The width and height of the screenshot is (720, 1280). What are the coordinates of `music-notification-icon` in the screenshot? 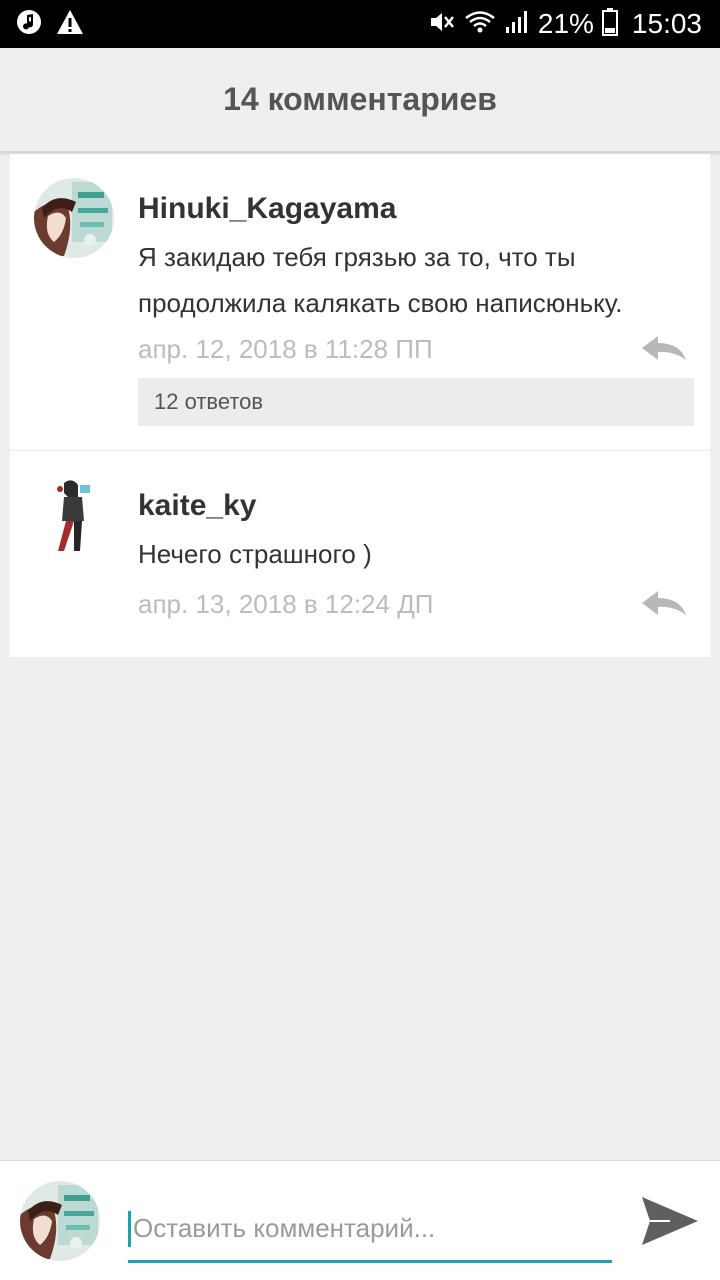 It's located at (29, 24).